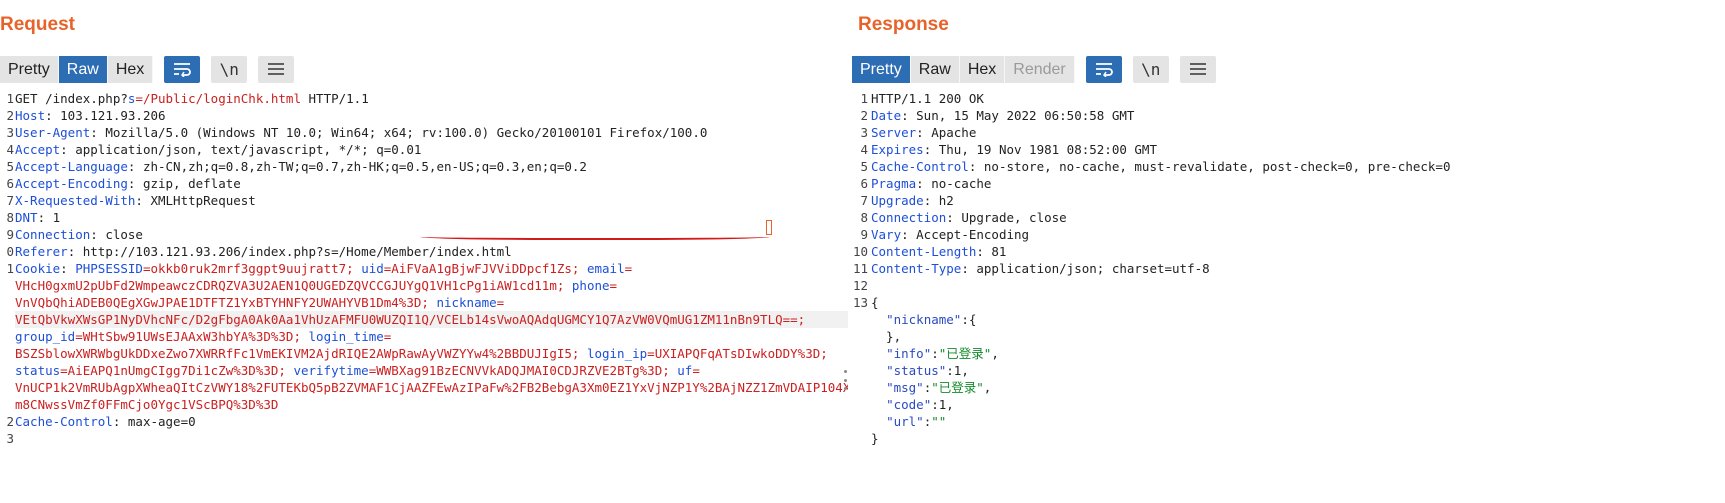 This screenshot has width=1725, height=503. I want to click on code-token: login_time, so click(346, 336).